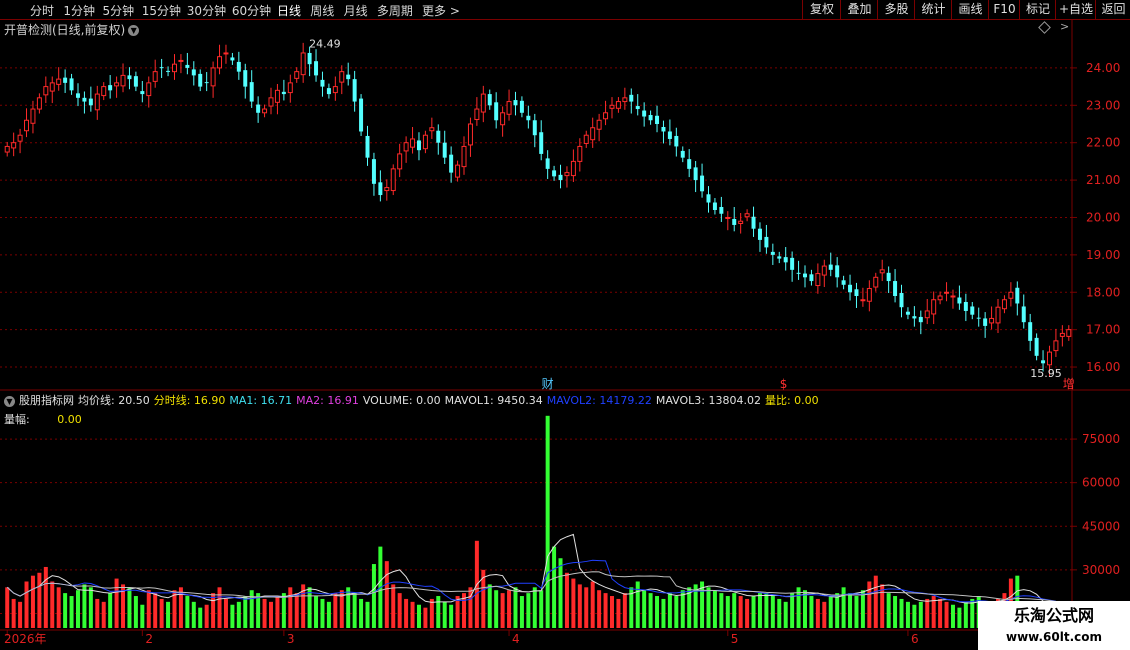 The width and height of the screenshot is (1130, 650). I want to click on indicator-chevron-icon: ▼, so click(9, 401).